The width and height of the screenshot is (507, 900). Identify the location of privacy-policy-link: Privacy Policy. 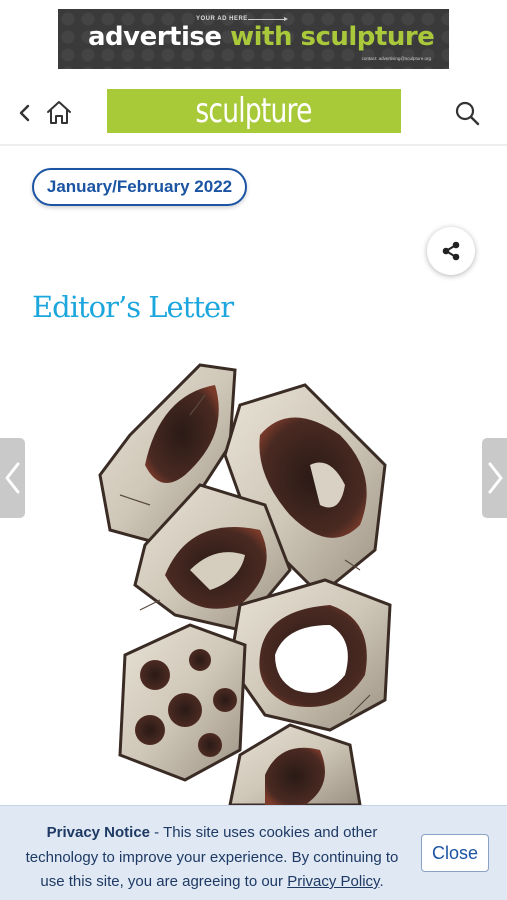
(333, 881).